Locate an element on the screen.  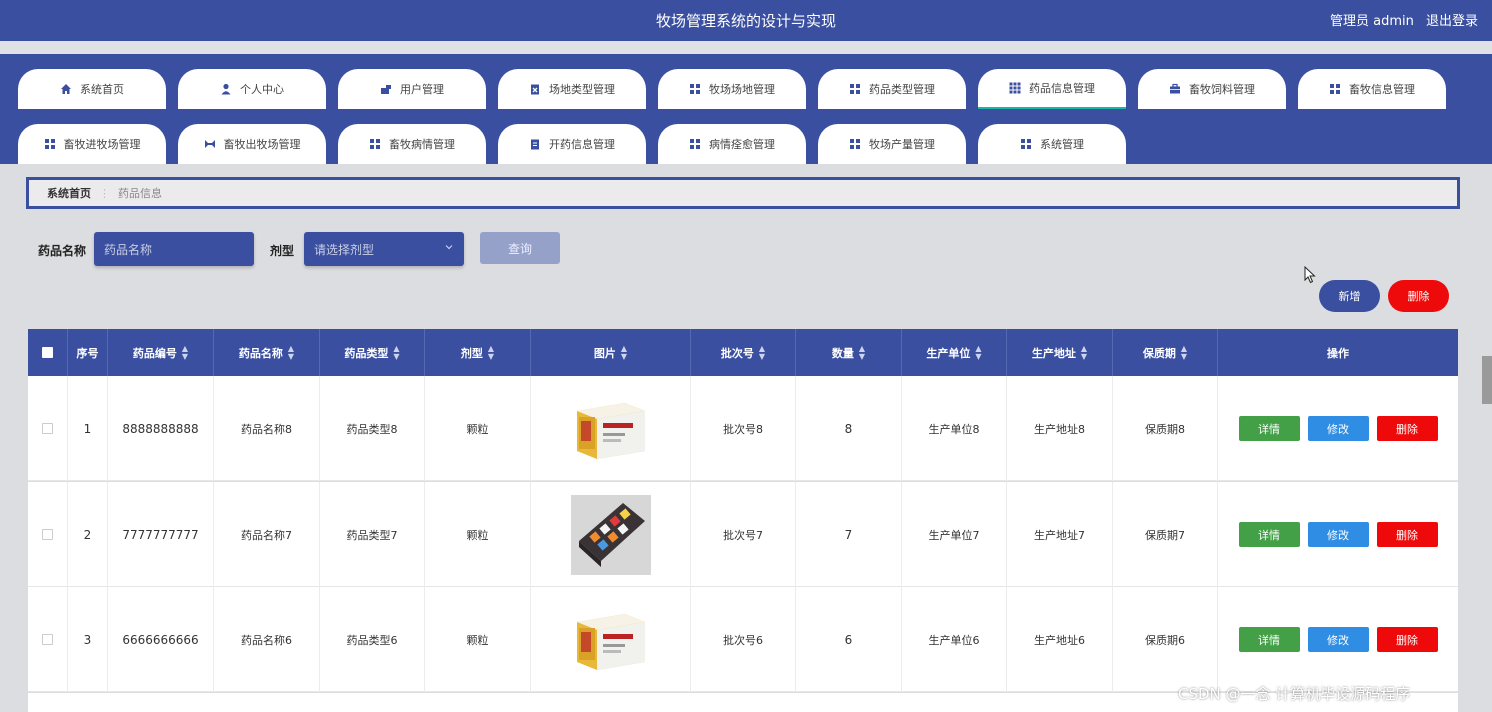
select-all-checkbox is located at coordinates (47, 352).